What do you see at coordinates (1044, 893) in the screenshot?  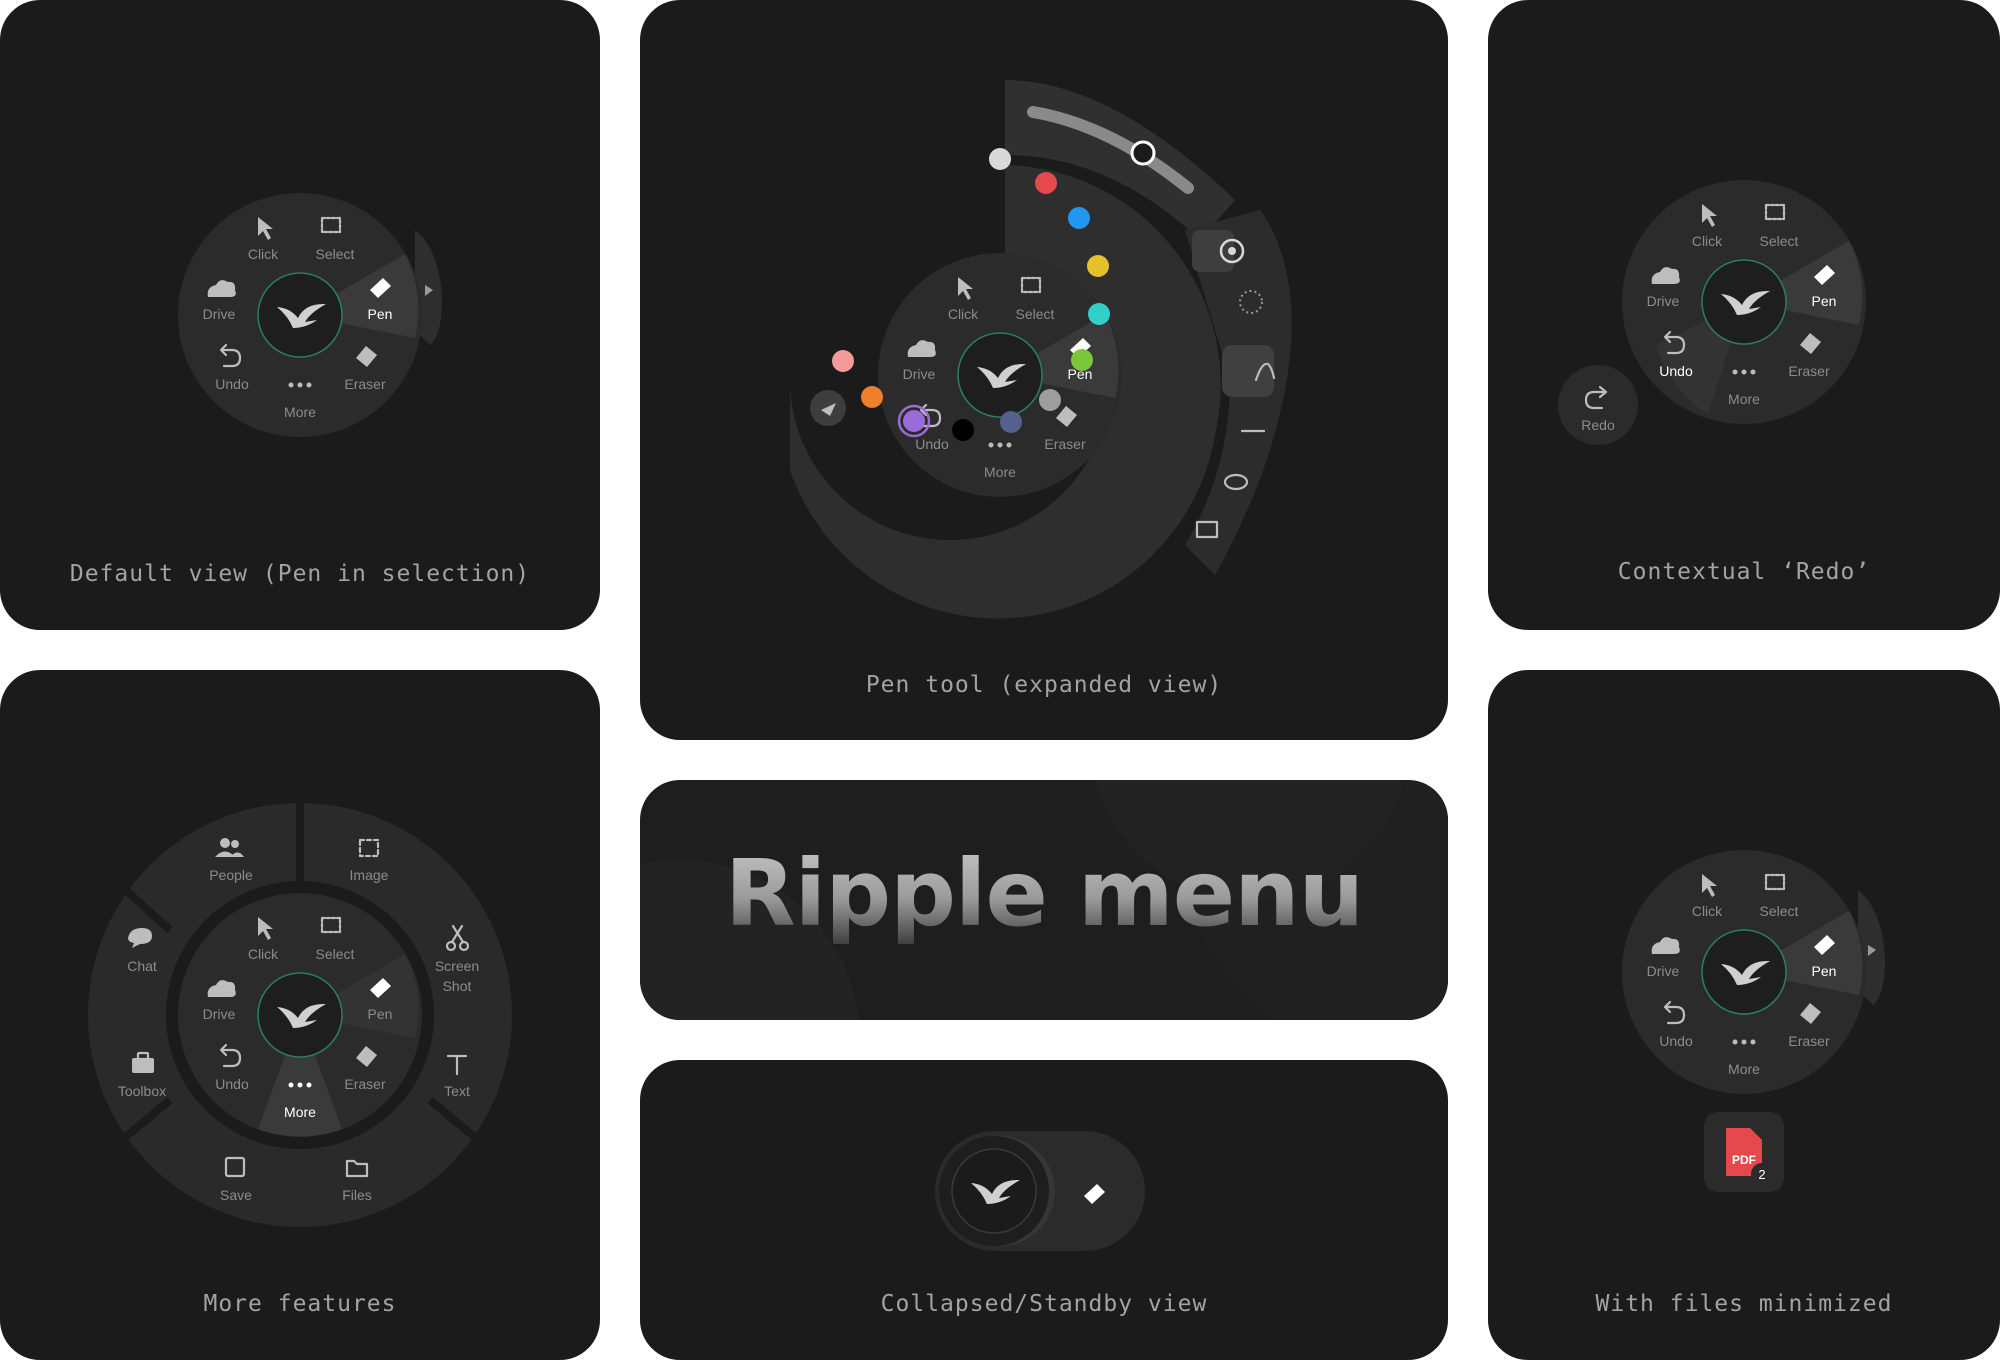 I see `page-title: Ripple menu` at bounding box center [1044, 893].